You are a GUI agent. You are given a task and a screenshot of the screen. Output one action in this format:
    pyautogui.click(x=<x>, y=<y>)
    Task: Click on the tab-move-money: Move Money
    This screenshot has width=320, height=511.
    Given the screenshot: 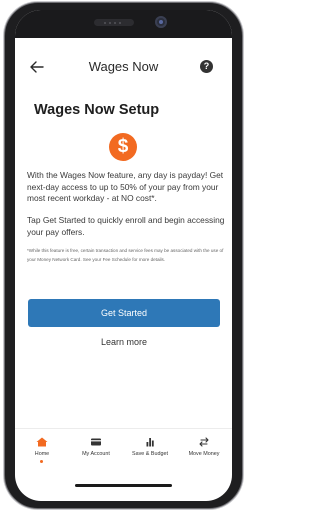 What is the action you would take?
    pyautogui.click(x=204, y=449)
    